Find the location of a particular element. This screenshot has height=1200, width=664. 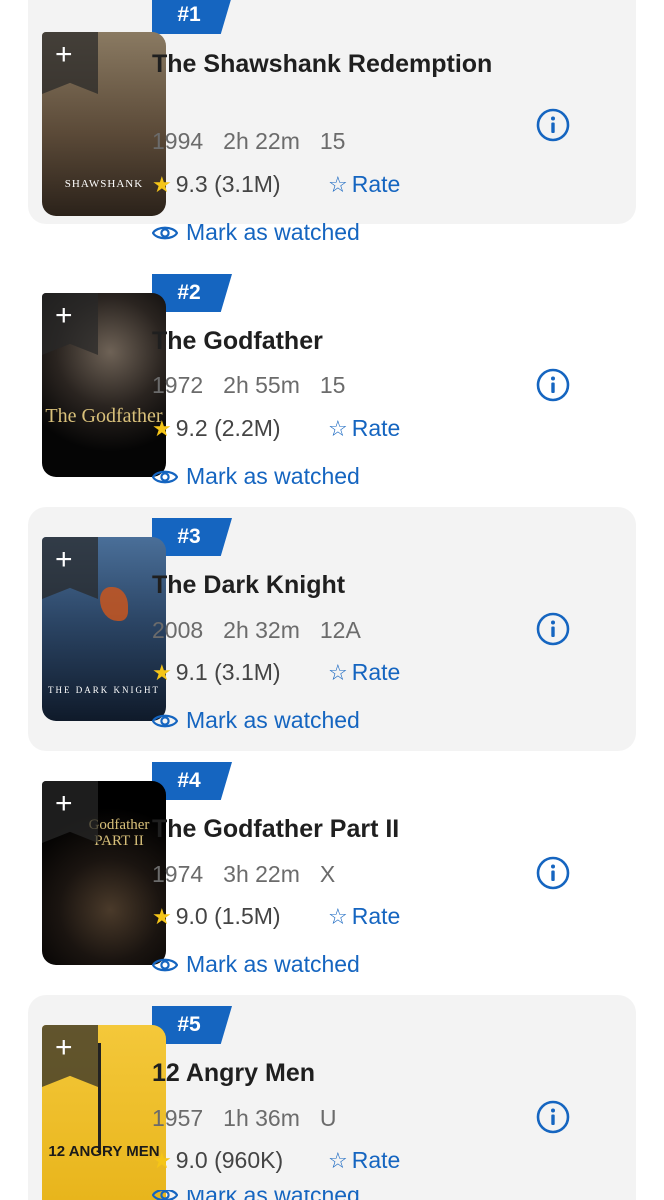

imdb-rating: ★ 9.0 (960K) is located at coordinates (217, 1160).